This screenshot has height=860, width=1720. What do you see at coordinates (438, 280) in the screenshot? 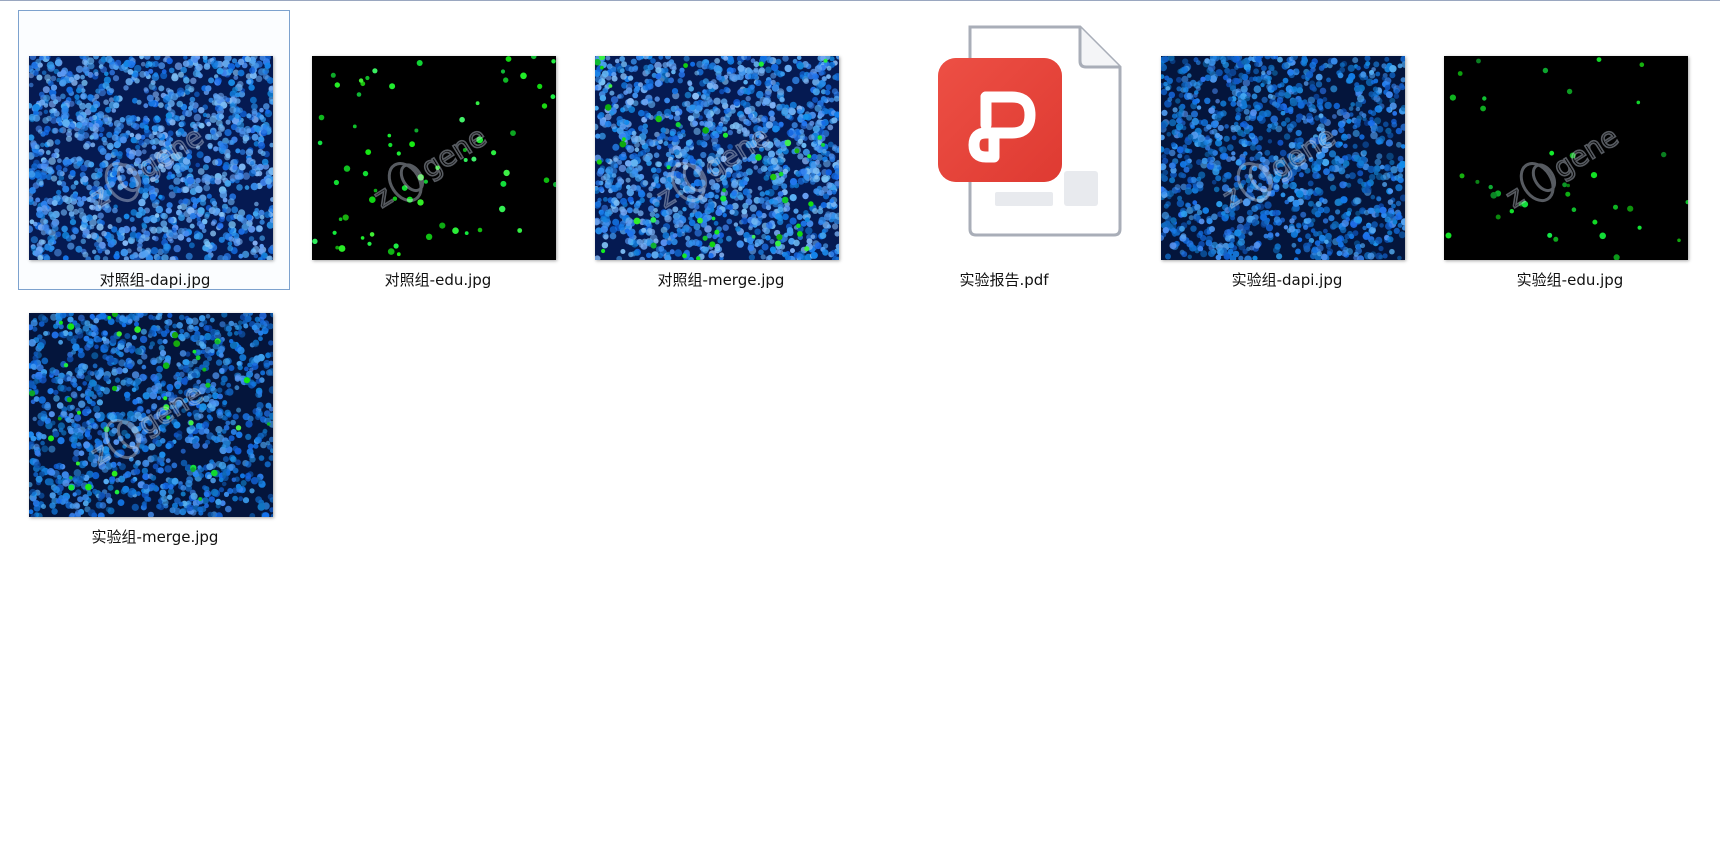
I see `file-label-ctrl-edu: 对照组-edu.jpg` at bounding box center [438, 280].